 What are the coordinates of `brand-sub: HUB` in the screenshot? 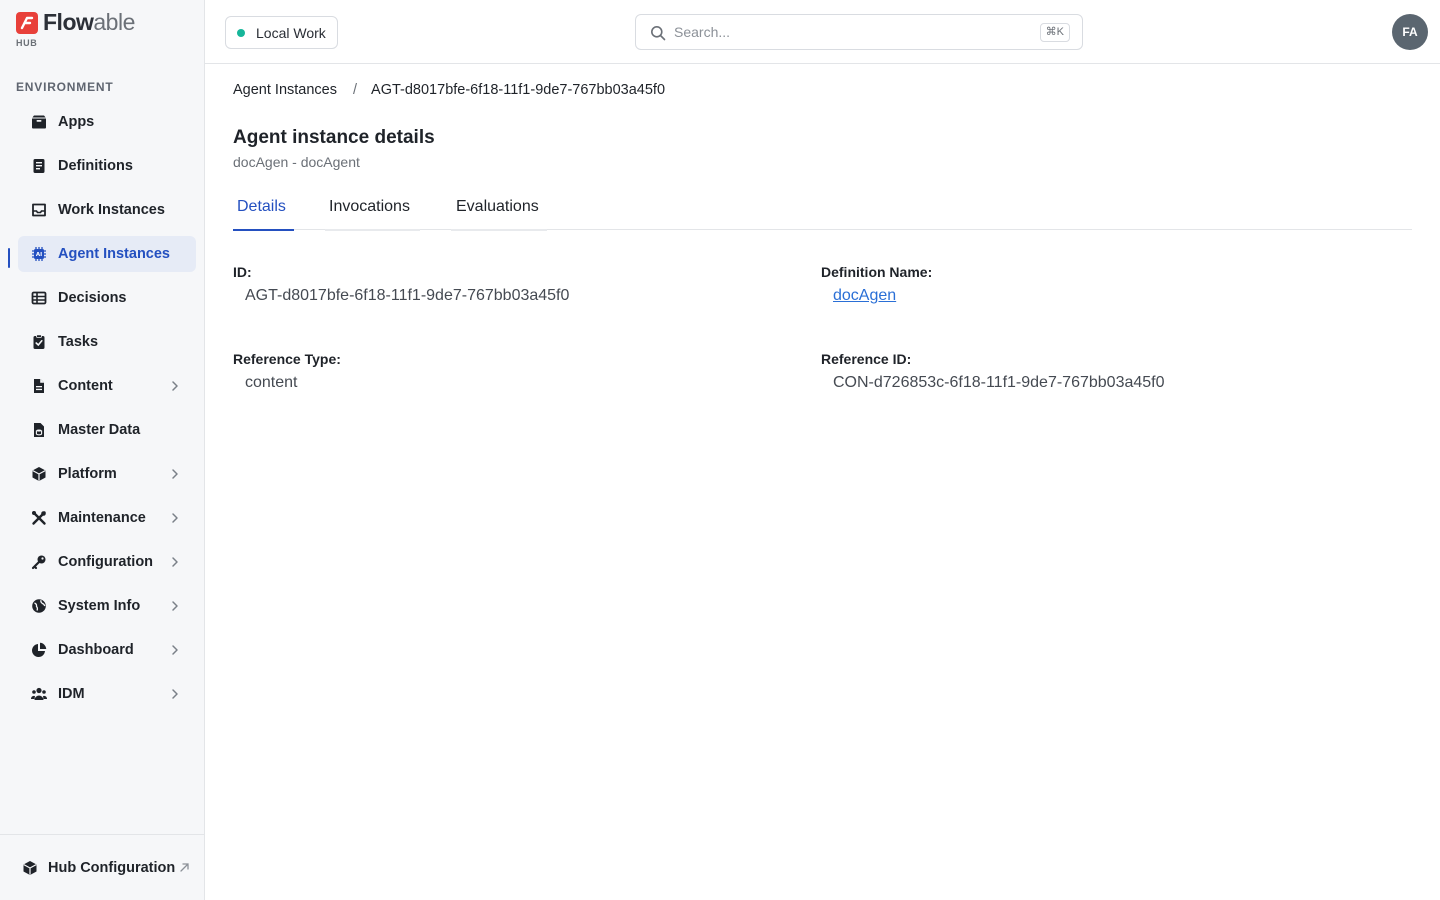 It's located at (27, 43).